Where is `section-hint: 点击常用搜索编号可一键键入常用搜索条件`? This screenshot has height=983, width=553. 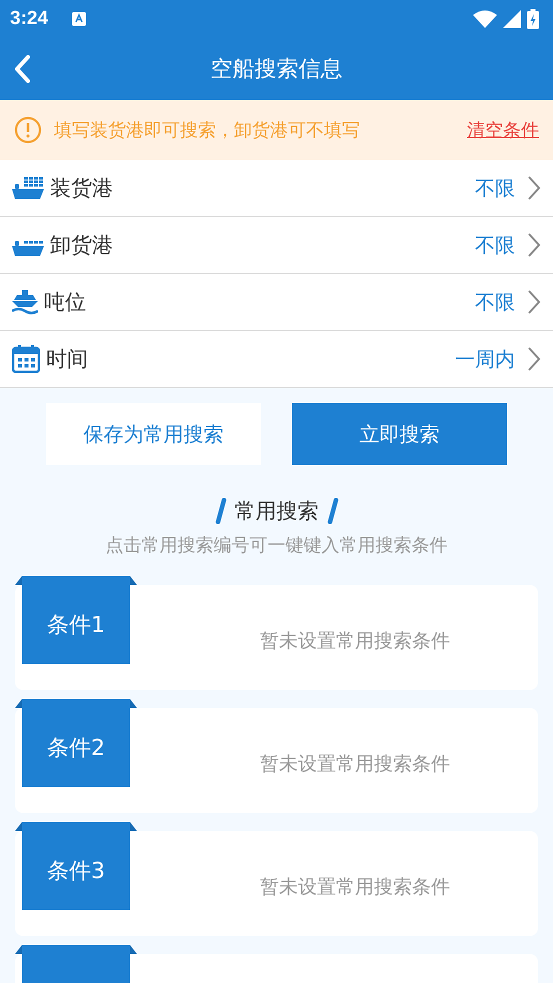
section-hint: 点击常用搜索编号可一键键入常用搜索条件 is located at coordinates (276, 545).